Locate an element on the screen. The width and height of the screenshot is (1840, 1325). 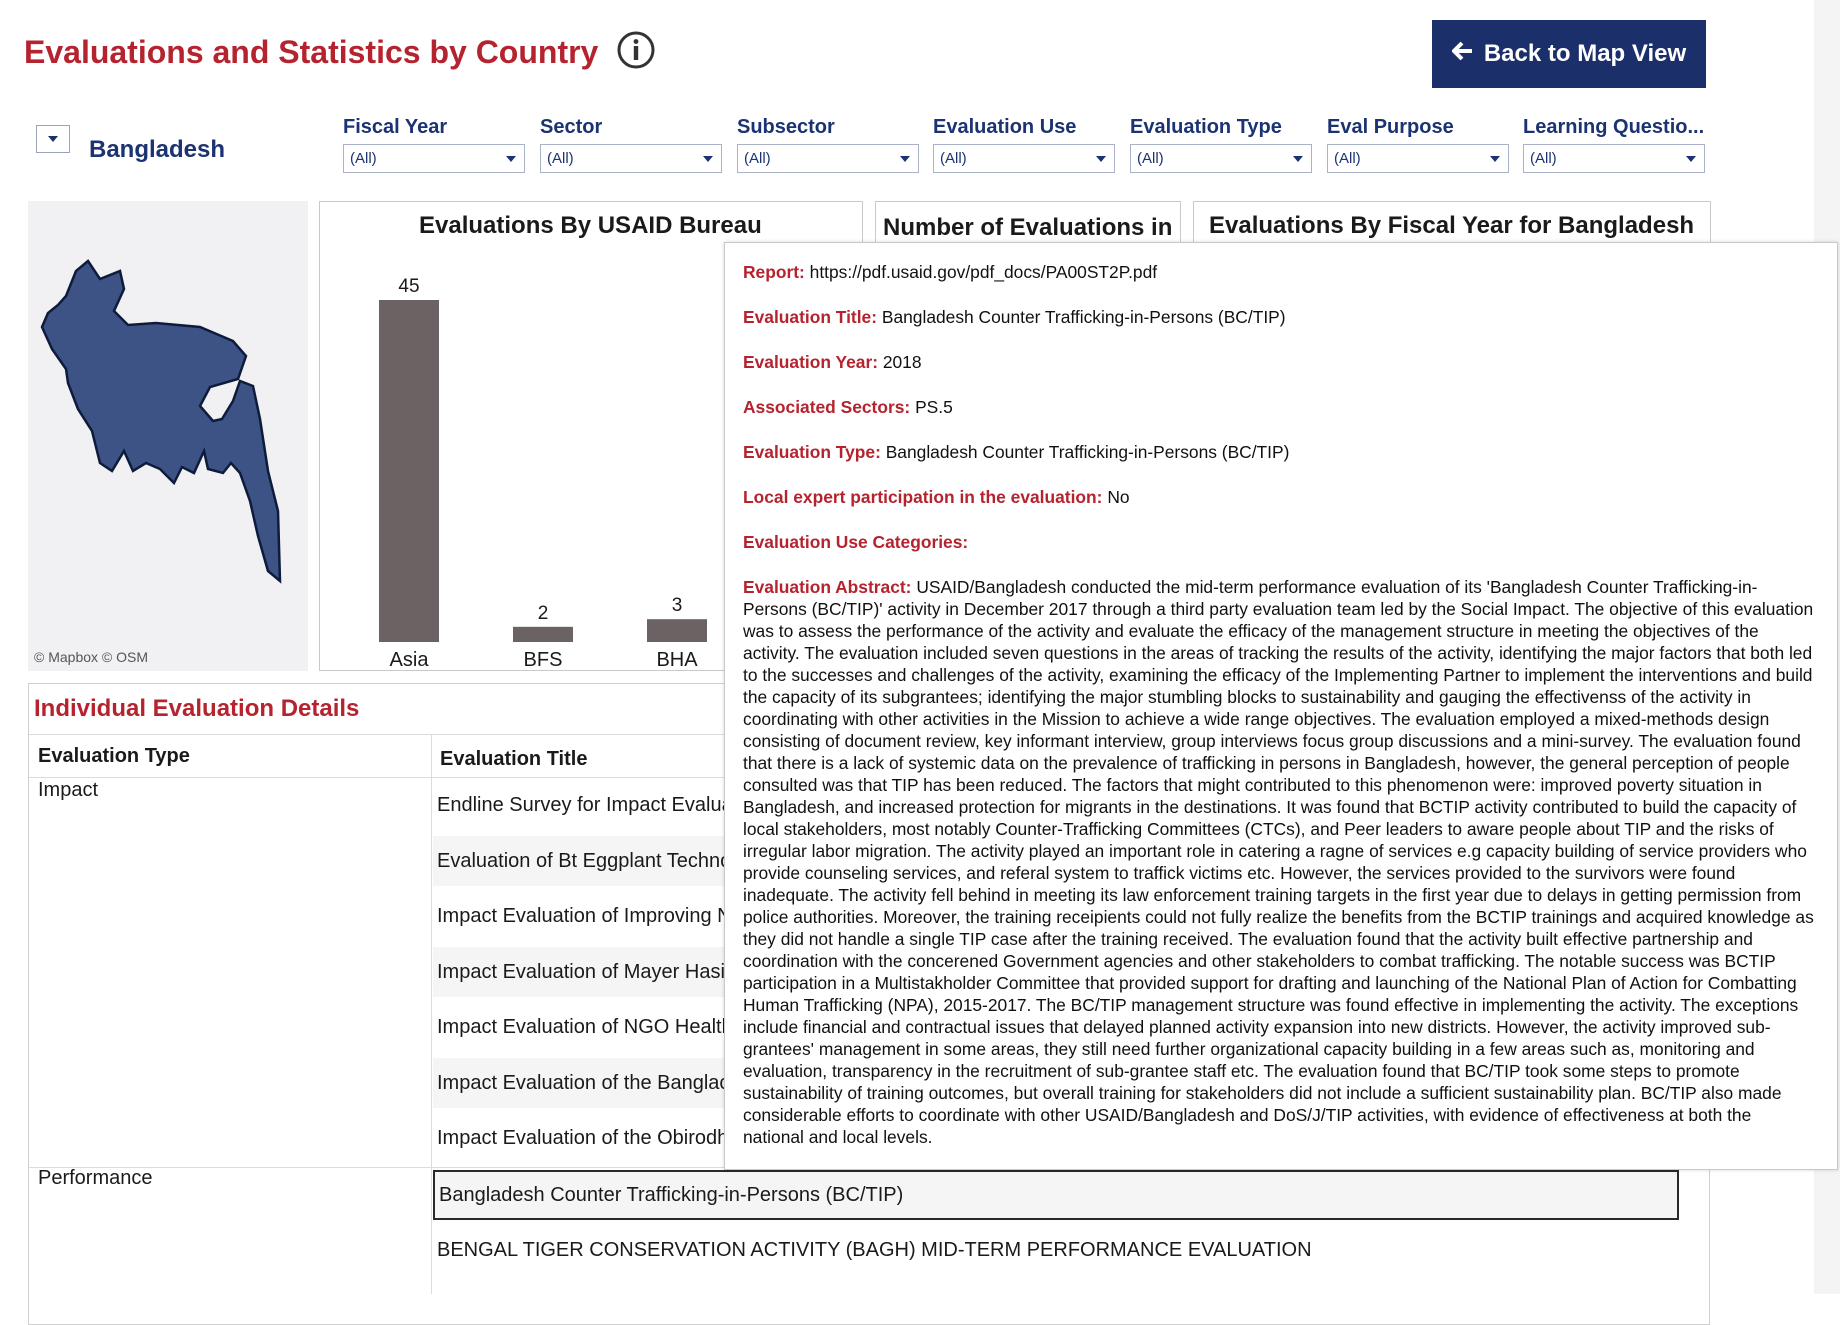
column-header-title: Evaluation Title is located at coordinates (513, 759).